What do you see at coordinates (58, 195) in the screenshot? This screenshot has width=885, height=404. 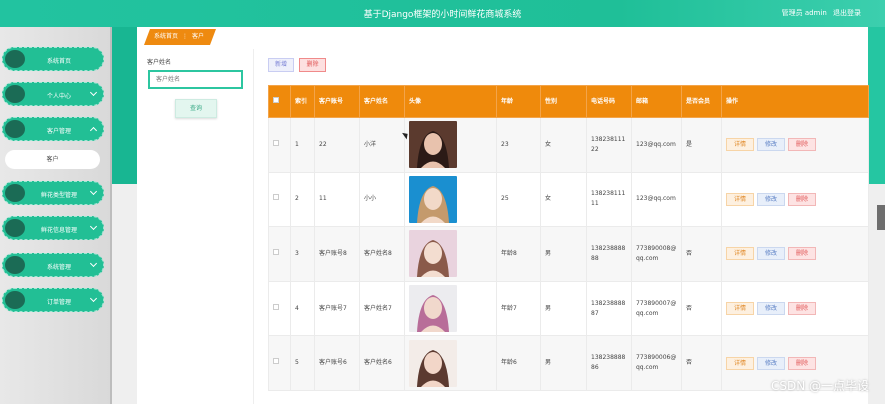 I see `sidebar-item-label: 鲜花类型管理` at bounding box center [58, 195].